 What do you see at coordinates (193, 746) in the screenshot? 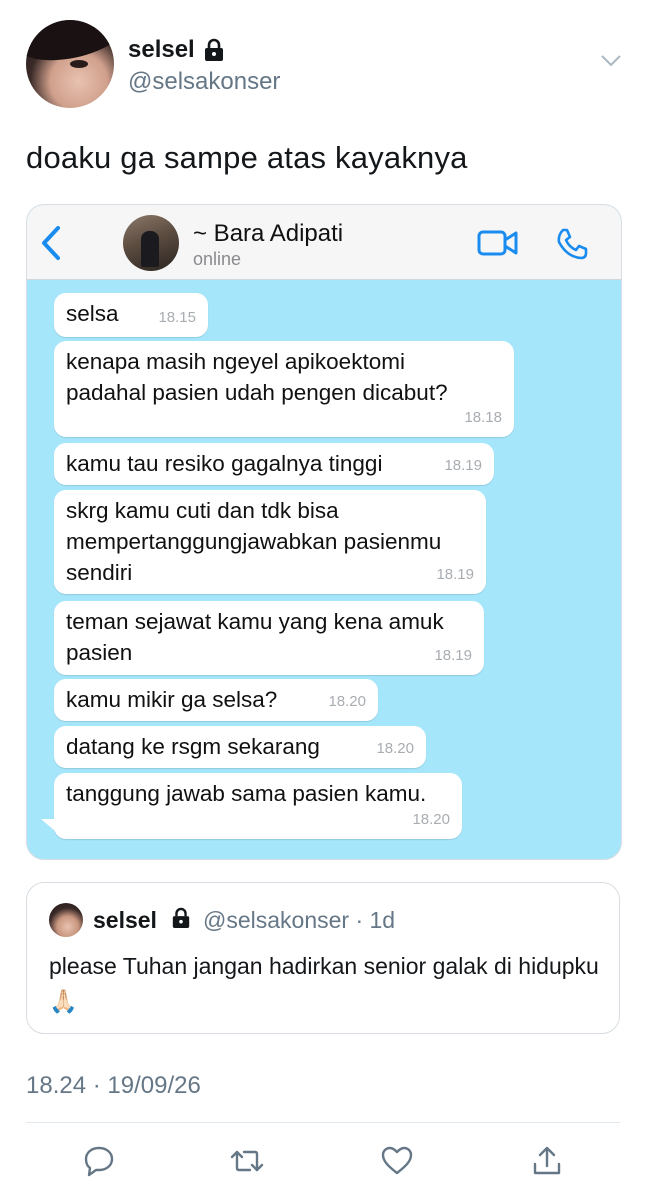
I see `message-text: datang ke rsgm sekarang` at bounding box center [193, 746].